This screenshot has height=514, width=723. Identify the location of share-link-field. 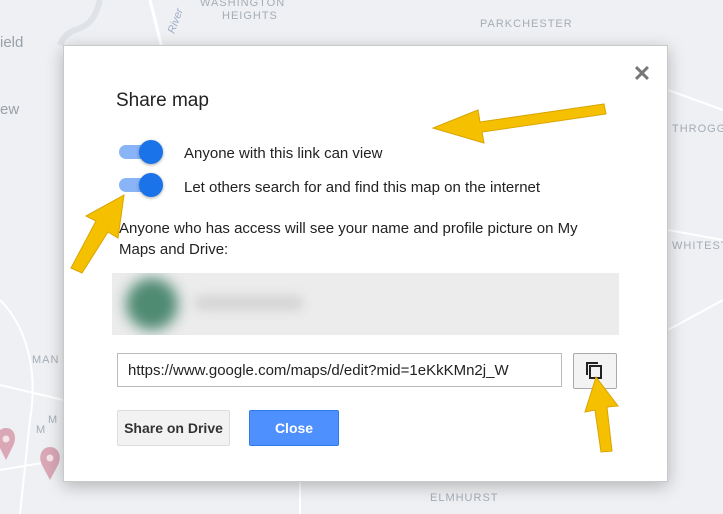
(339, 370).